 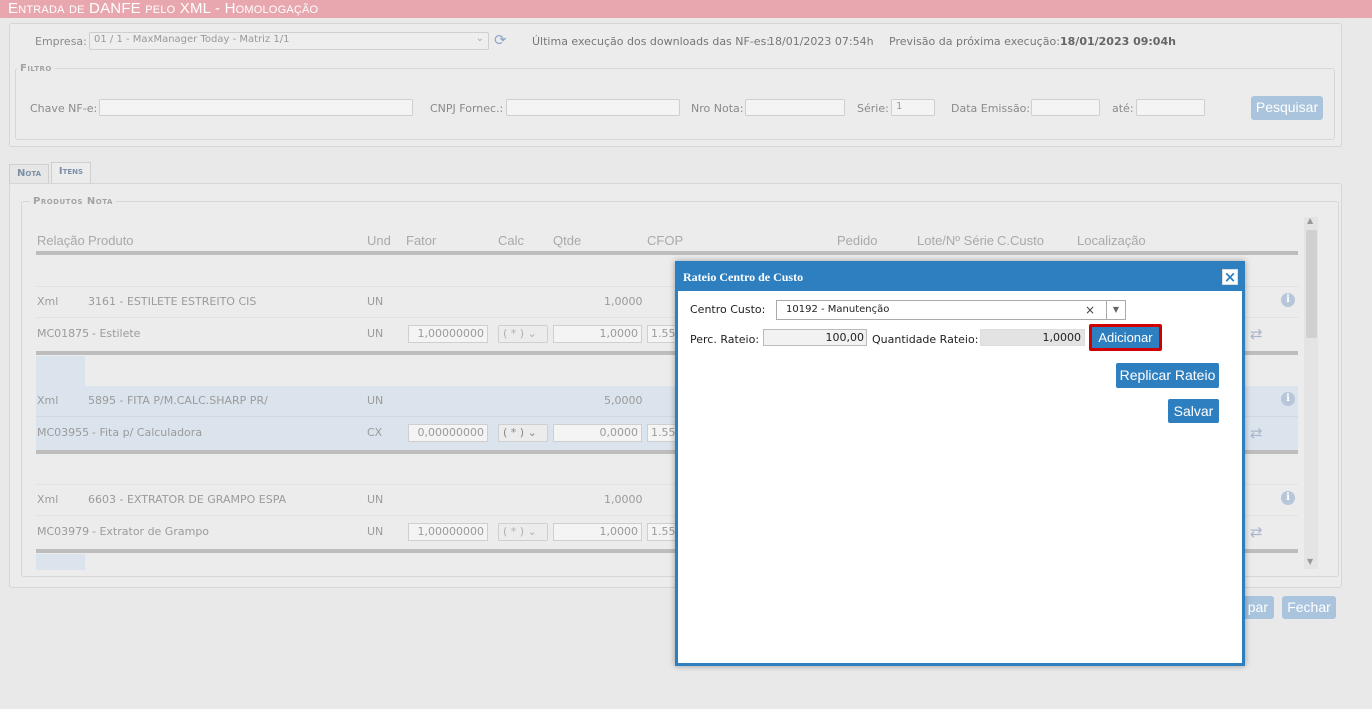 What do you see at coordinates (665, 240) in the screenshot?
I see `col-cfop: CFOP` at bounding box center [665, 240].